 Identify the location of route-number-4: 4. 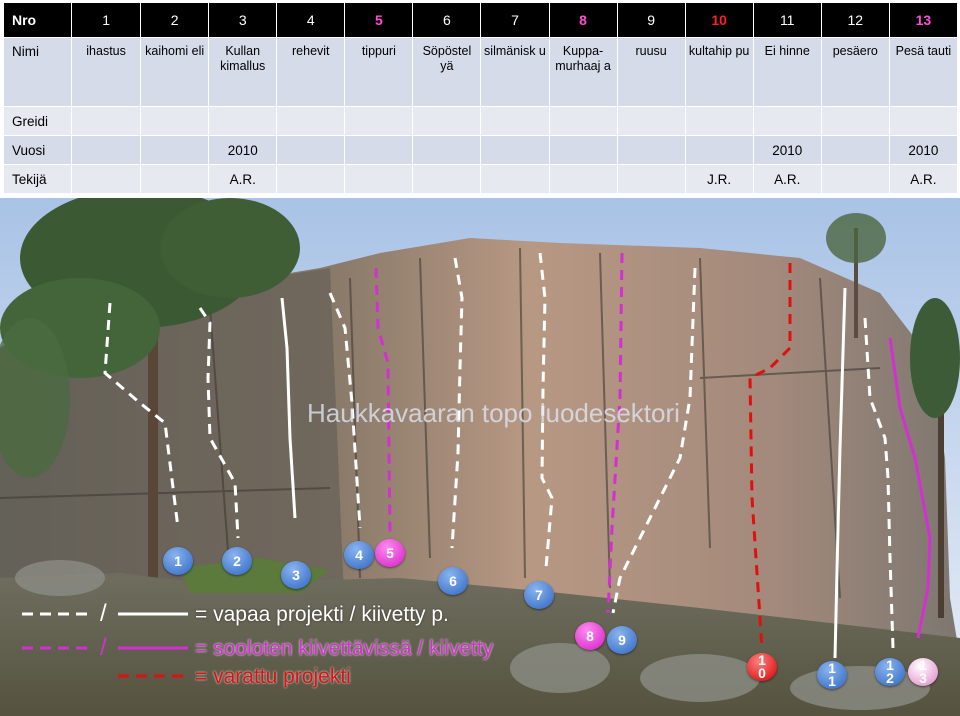
(311, 20).